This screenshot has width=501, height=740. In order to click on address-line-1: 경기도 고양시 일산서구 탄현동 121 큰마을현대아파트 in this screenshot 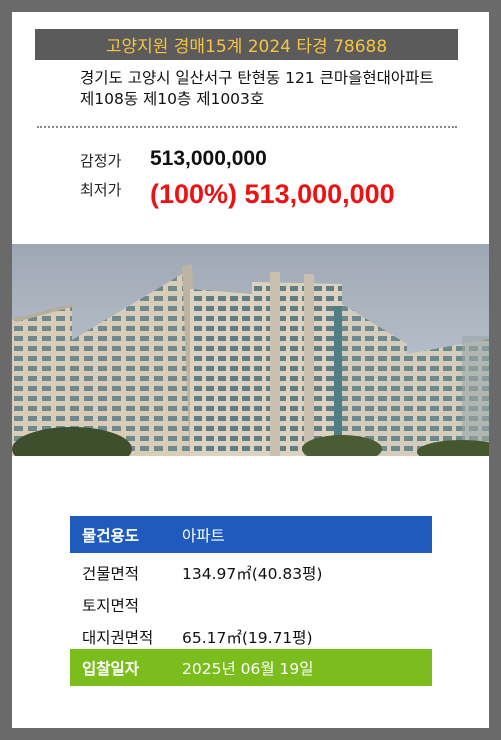, I will do `click(257, 78)`.